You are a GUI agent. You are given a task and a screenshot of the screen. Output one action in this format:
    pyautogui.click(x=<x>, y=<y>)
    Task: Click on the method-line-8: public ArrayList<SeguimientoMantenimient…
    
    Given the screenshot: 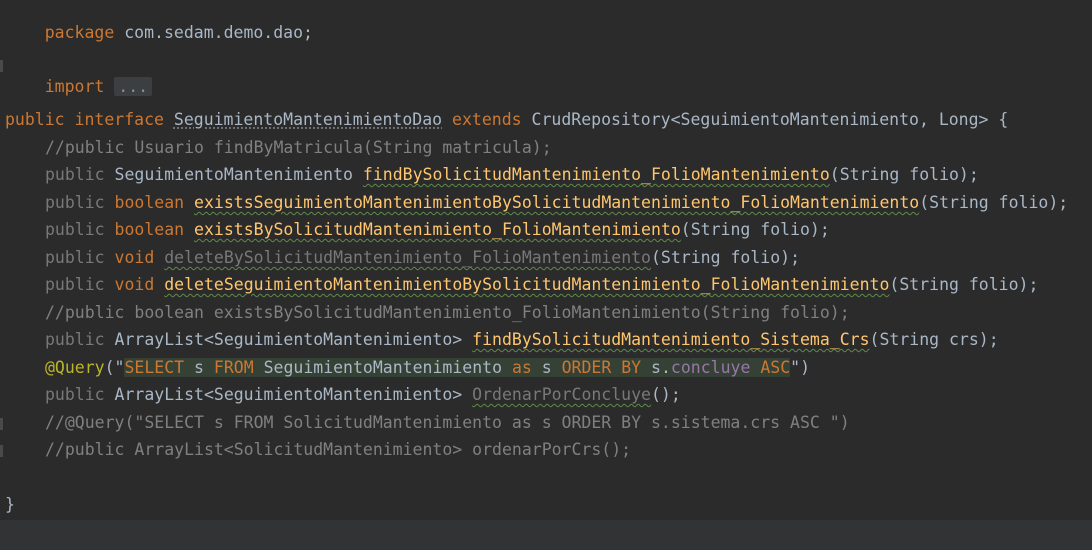 What is the action you would take?
    pyautogui.click(x=522, y=340)
    